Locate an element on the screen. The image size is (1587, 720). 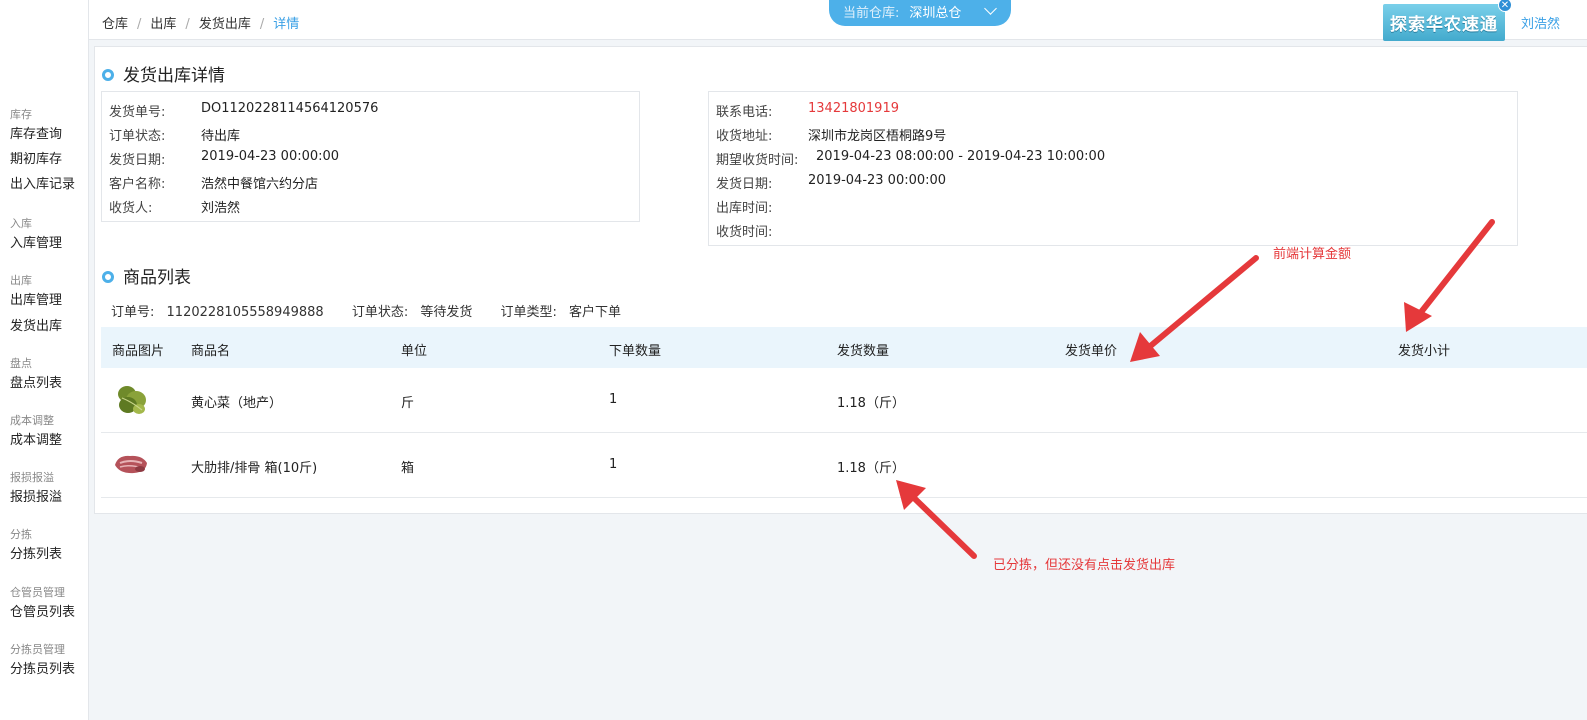
sidebar-item-inventory-query: 库存查询 is located at coordinates (42, 135).